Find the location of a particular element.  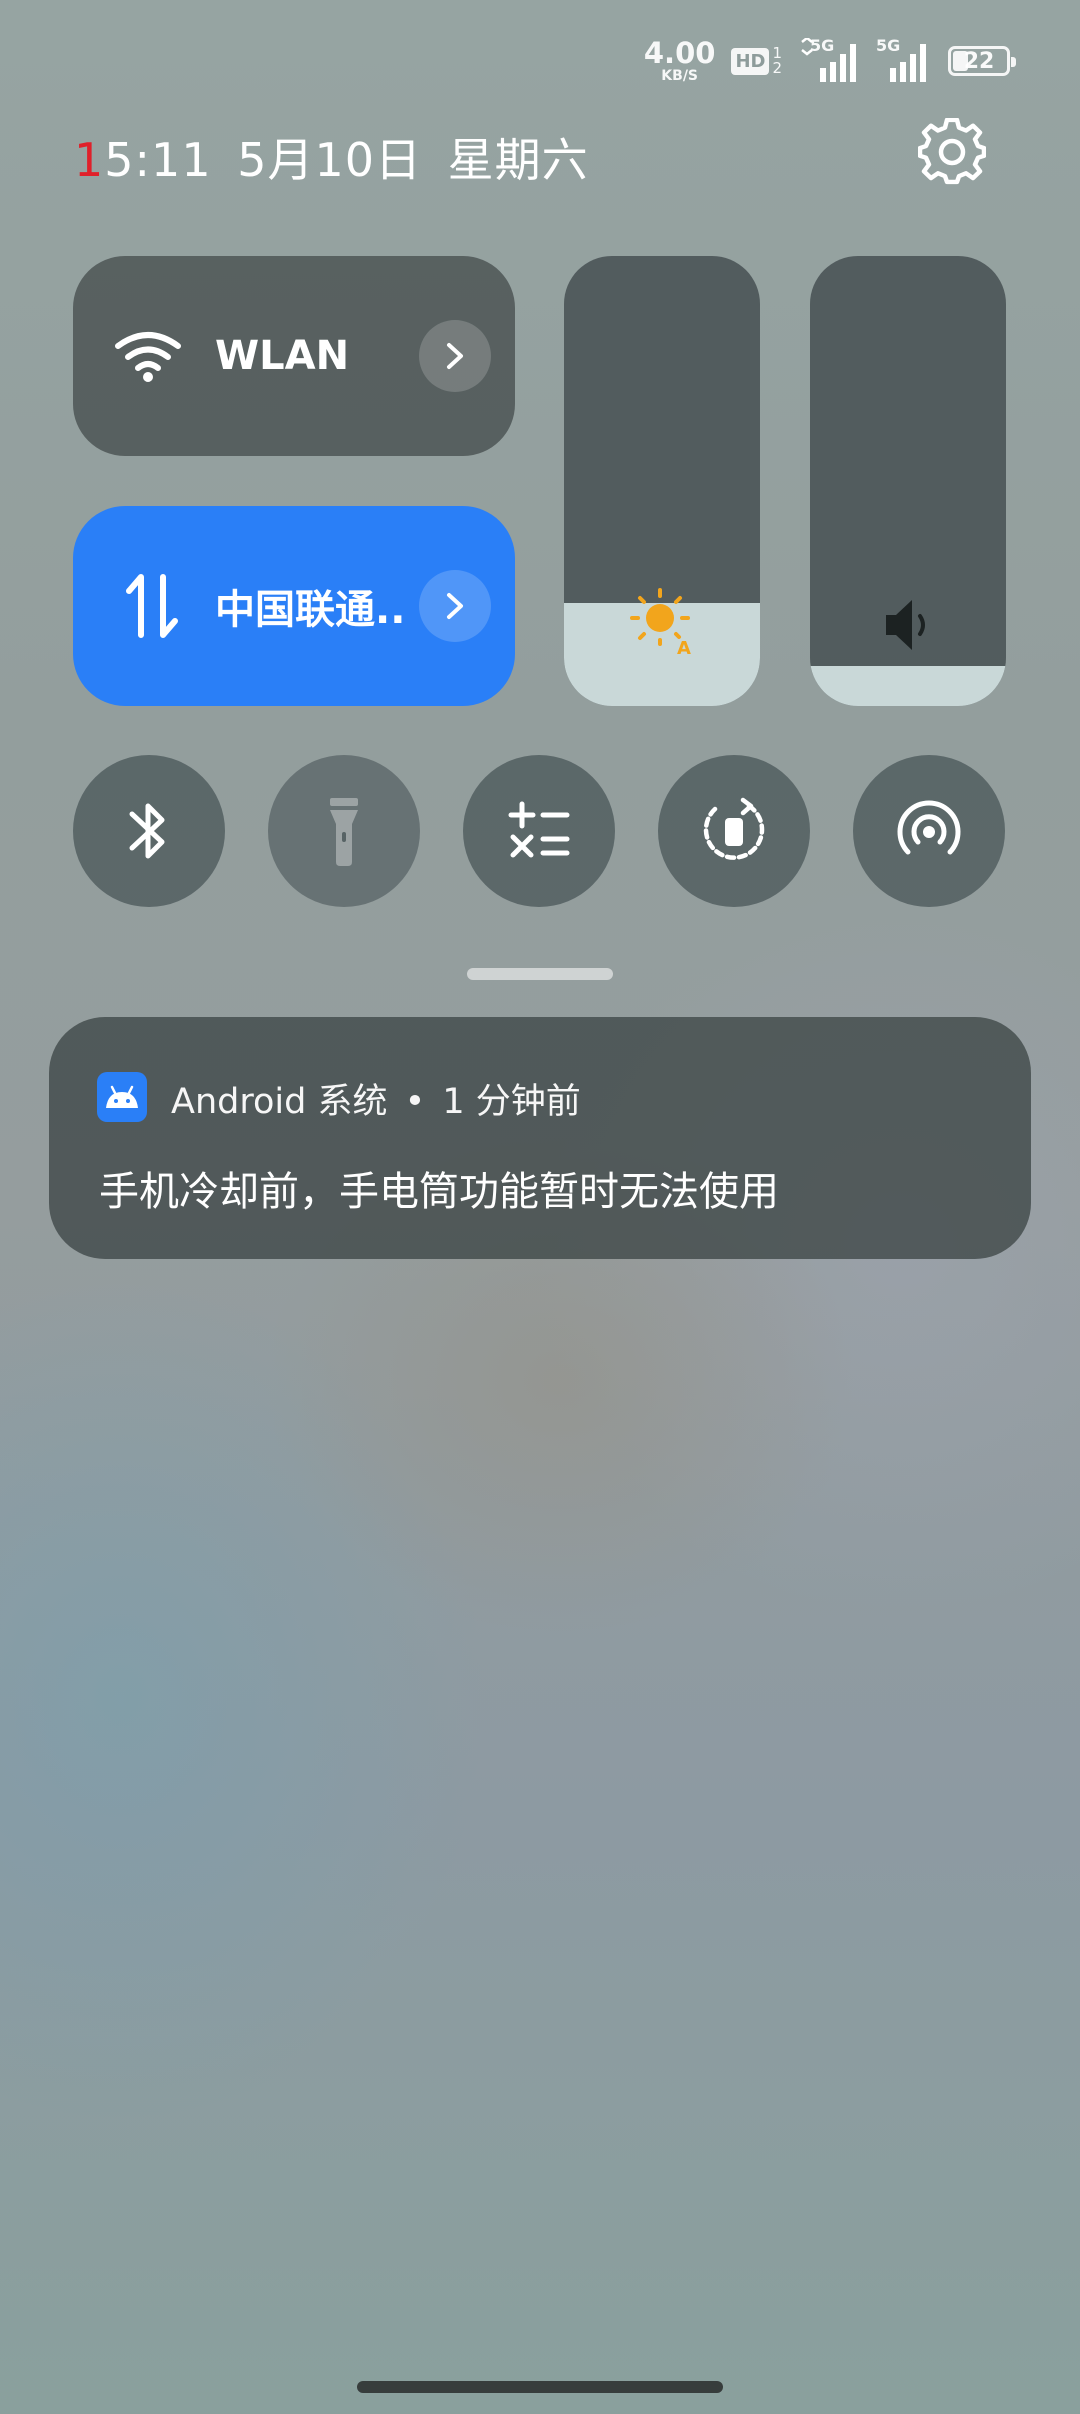

panel-drag-handle is located at coordinates (540, 974).